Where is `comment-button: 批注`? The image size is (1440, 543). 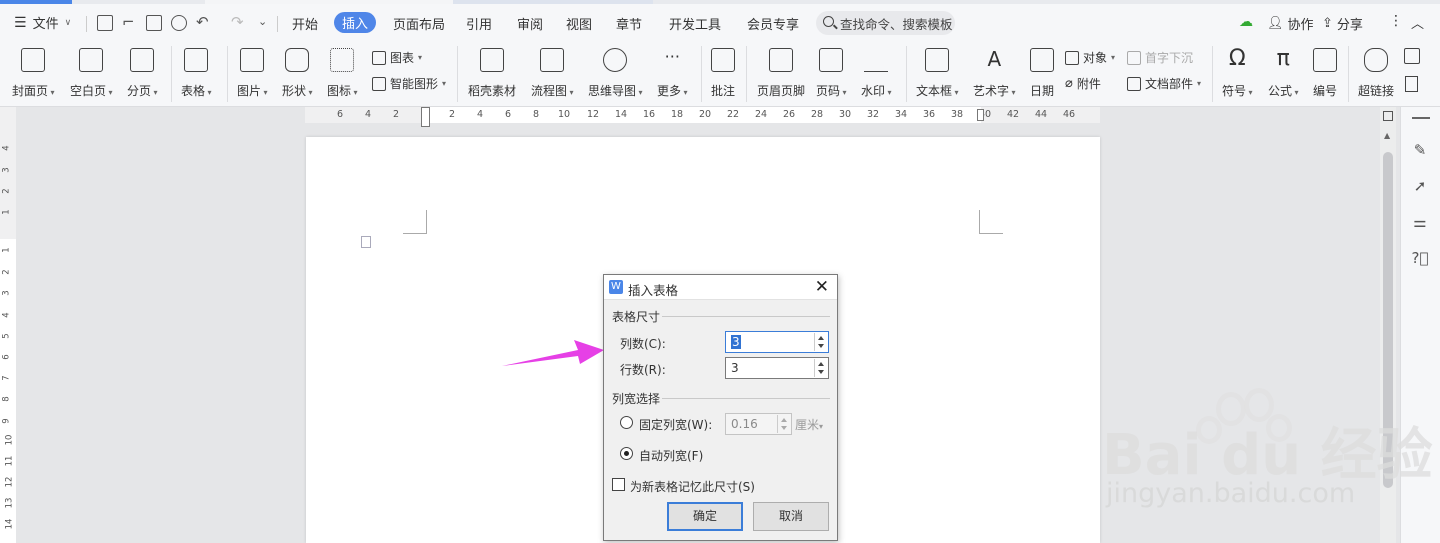
comment-button: 批注 is located at coordinates (723, 73).